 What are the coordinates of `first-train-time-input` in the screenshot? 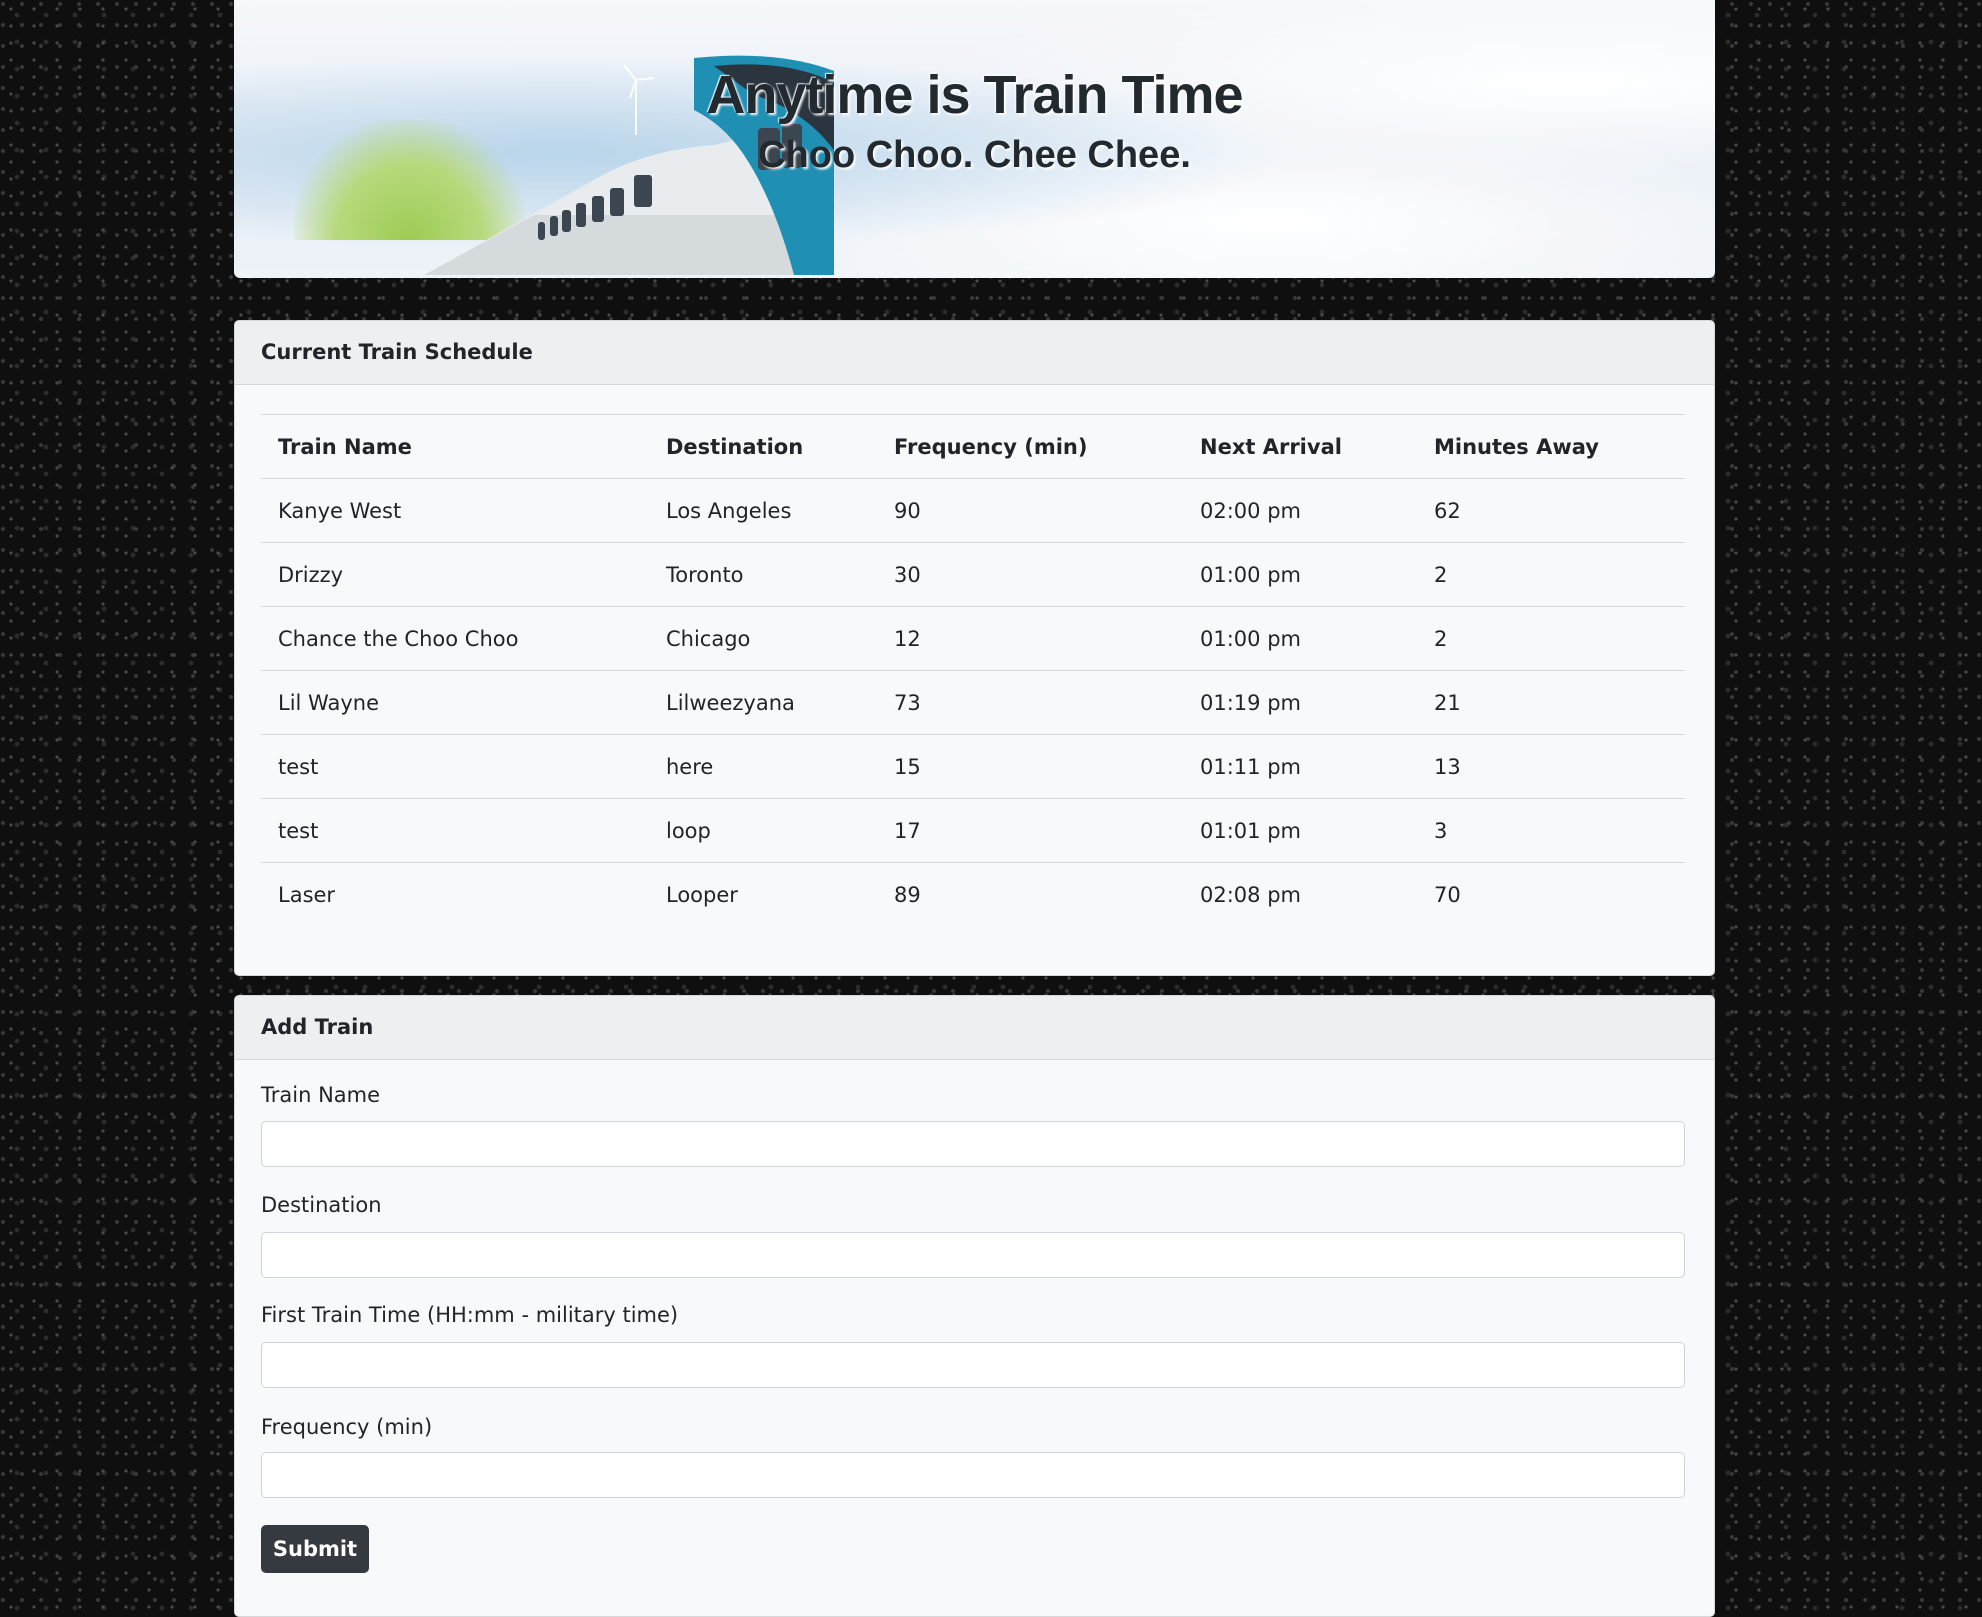 It's located at (973, 1365).